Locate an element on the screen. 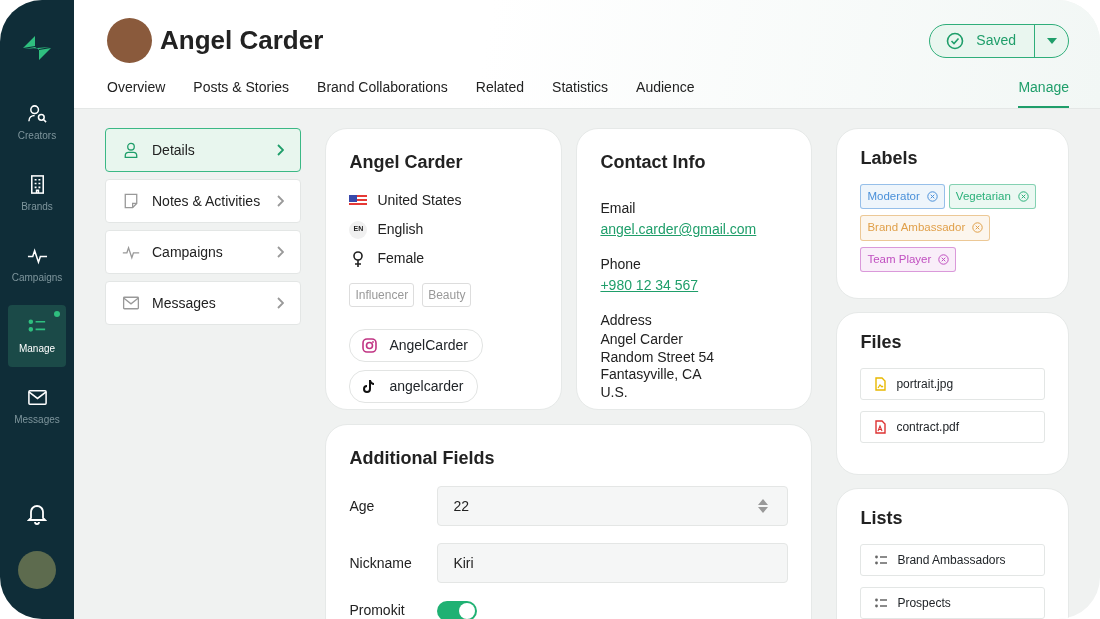 This screenshot has width=1100, height=619. tag: Influencer is located at coordinates (382, 295).